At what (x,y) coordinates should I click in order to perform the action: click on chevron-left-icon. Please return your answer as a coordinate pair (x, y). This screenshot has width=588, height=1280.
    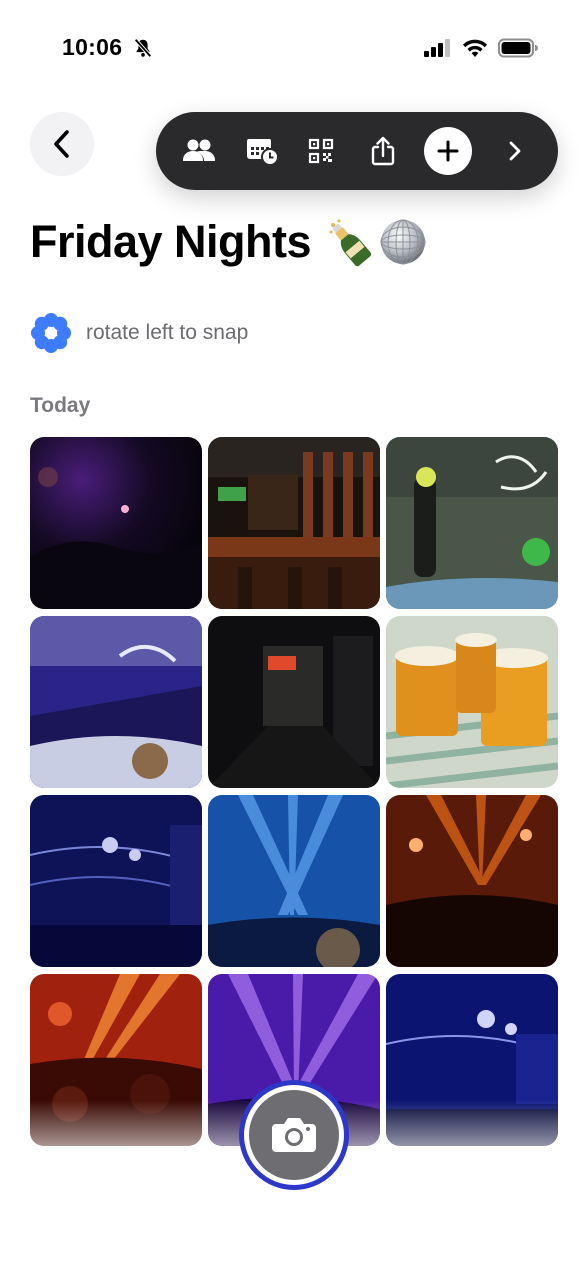
    Looking at the image, I should click on (61, 144).